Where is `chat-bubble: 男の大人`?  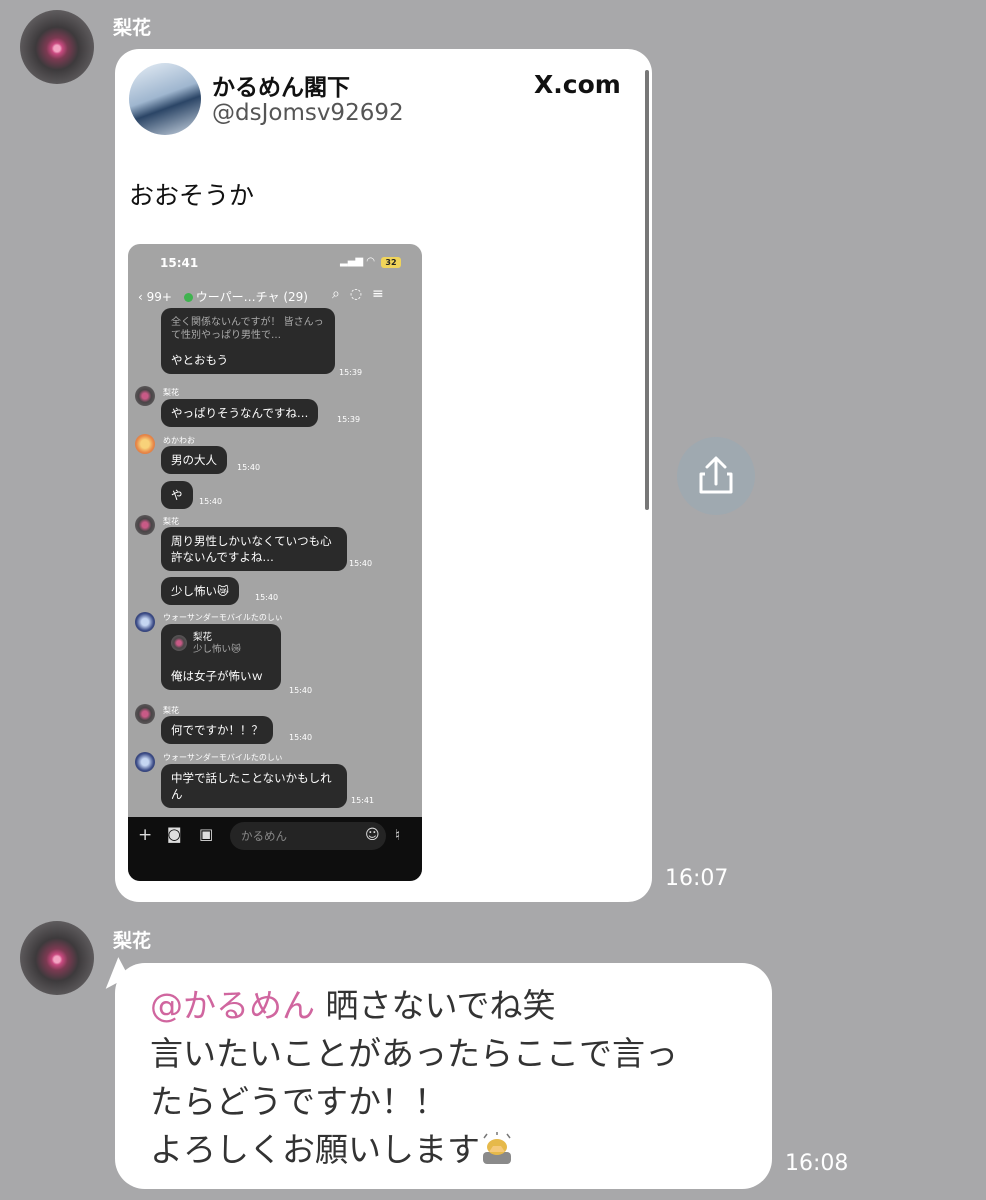
chat-bubble: 男の大人 is located at coordinates (194, 460).